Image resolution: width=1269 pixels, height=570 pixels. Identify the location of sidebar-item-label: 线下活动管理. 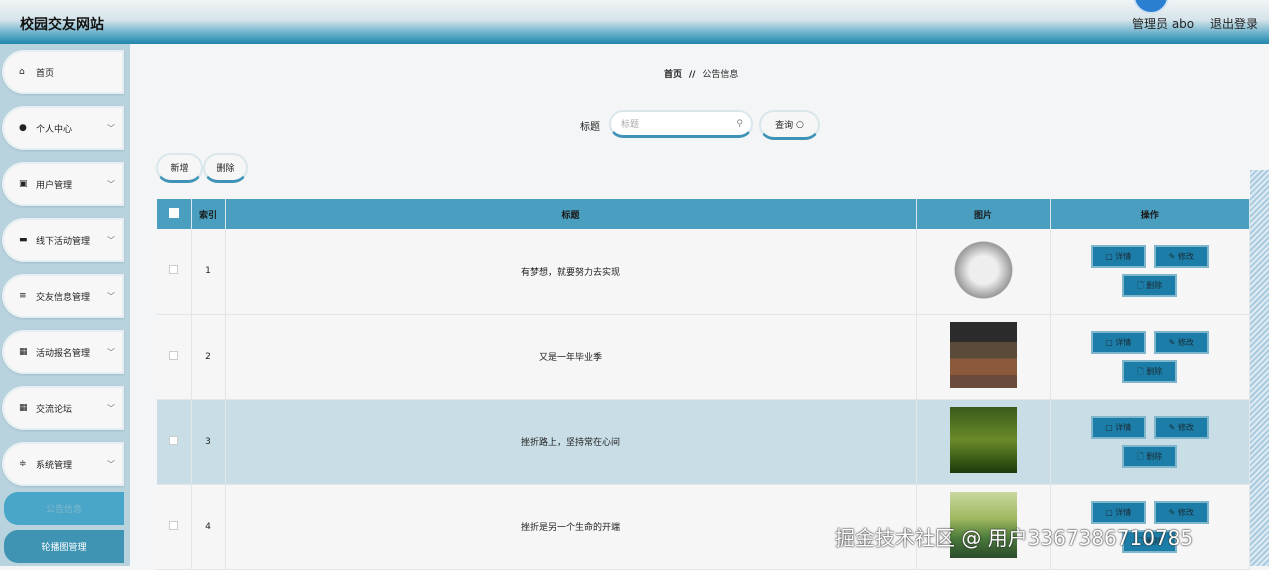
(63, 241).